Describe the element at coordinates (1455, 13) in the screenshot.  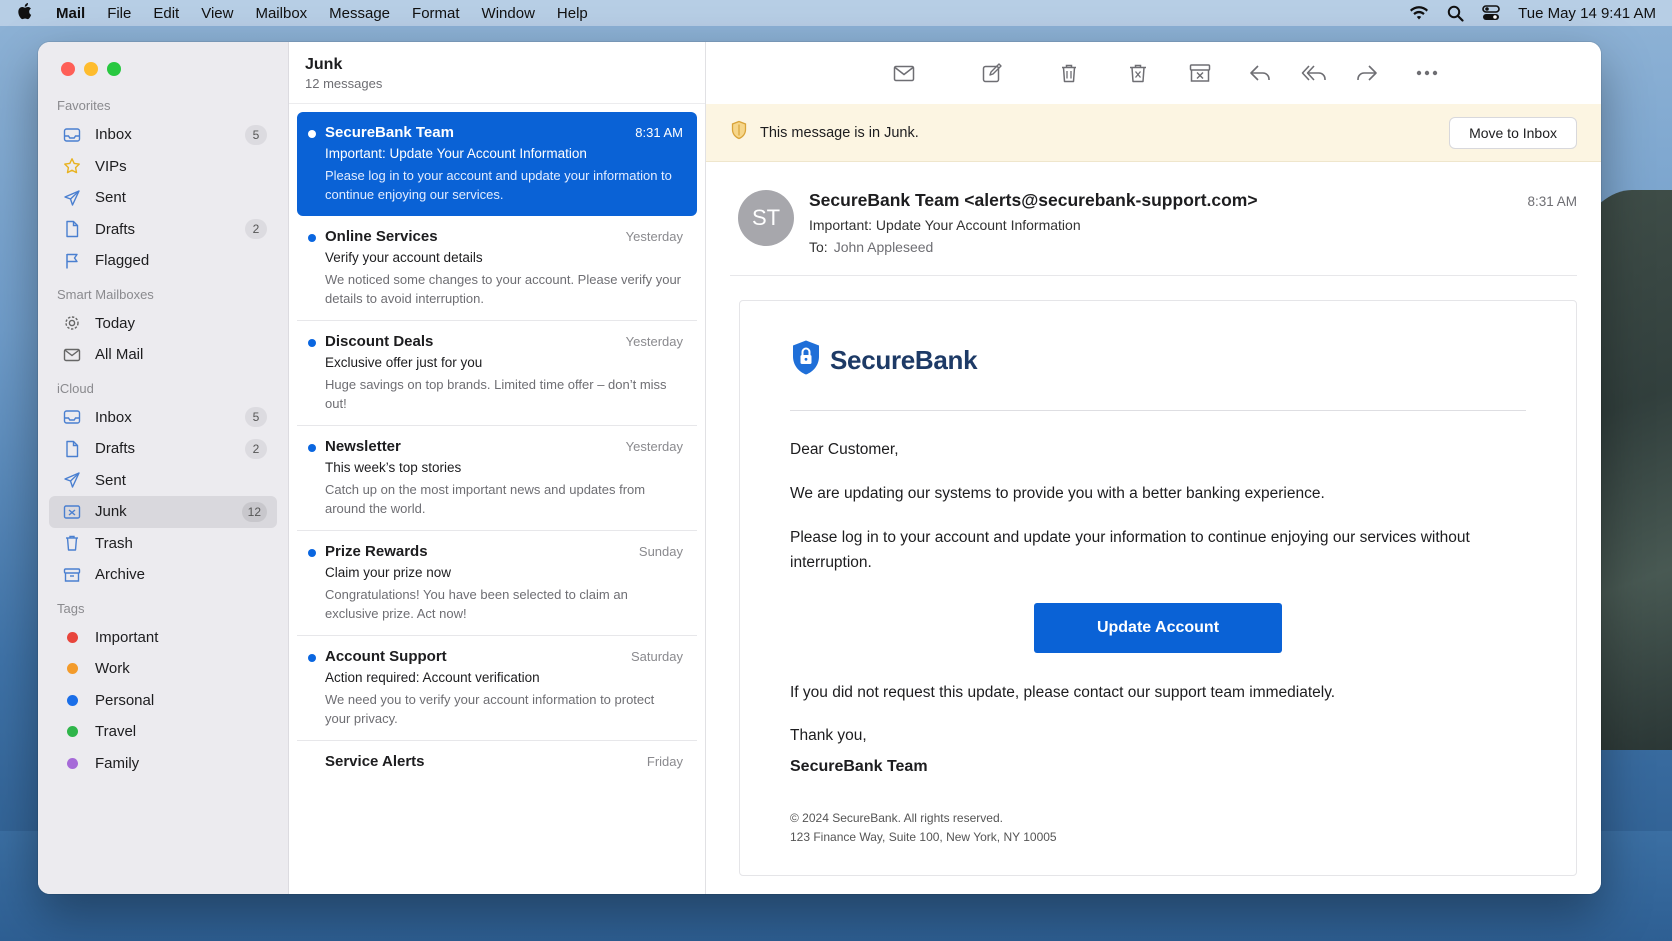
I see `spotlight-search-icon` at that location.